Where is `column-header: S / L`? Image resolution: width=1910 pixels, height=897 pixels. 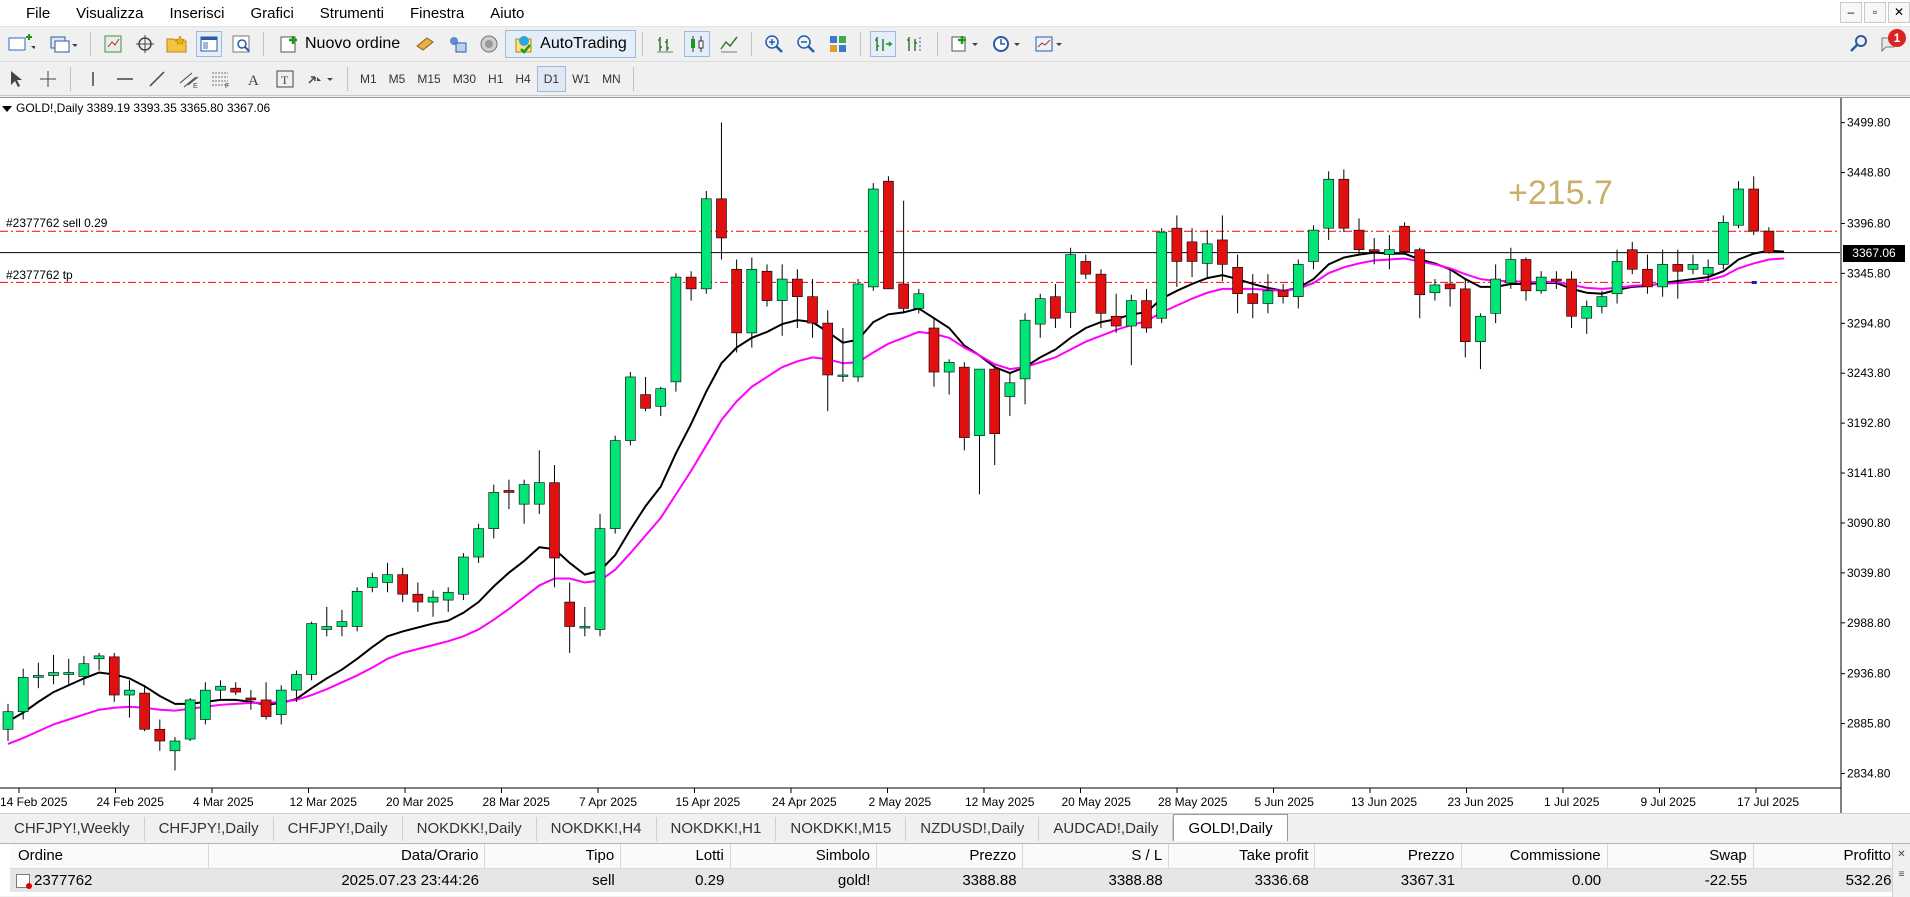 column-header: S / L is located at coordinates (1096, 856).